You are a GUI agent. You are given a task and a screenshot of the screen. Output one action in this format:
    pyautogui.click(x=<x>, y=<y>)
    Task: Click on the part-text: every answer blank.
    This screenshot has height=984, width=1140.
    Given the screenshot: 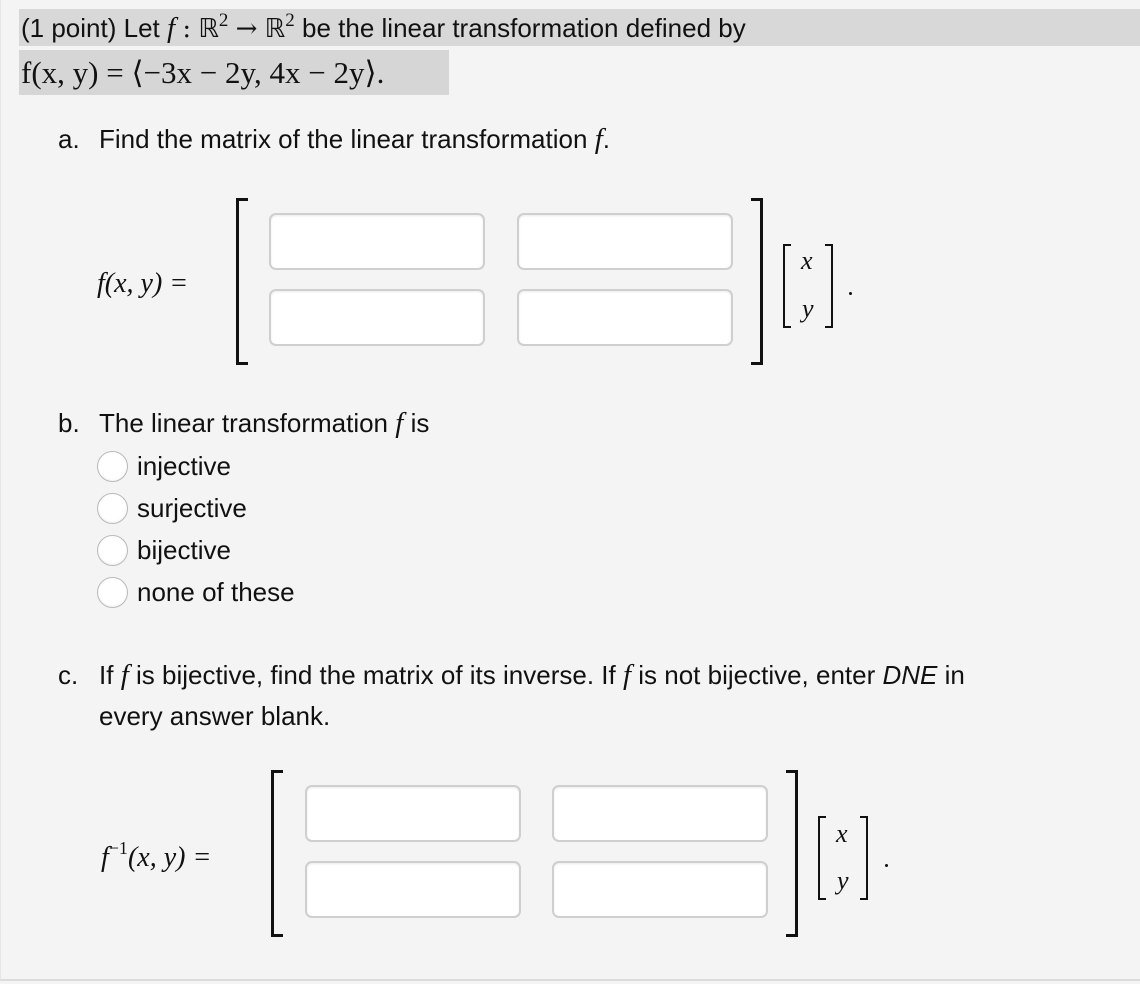 What is the action you would take?
    pyautogui.click(x=215, y=716)
    